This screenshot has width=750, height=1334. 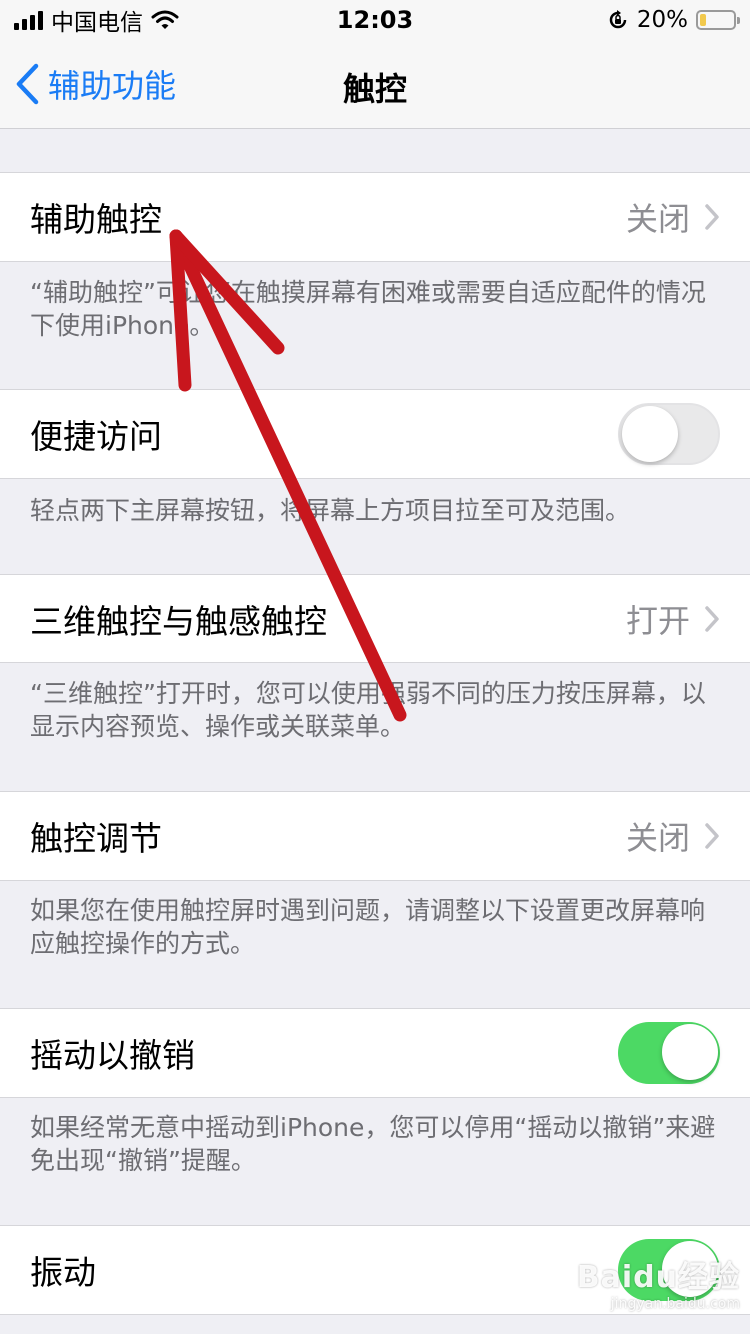 What do you see at coordinates (96, 219) in the screenshot?
I see `row-label: 辅助触控` at bounding box center [96, 219].